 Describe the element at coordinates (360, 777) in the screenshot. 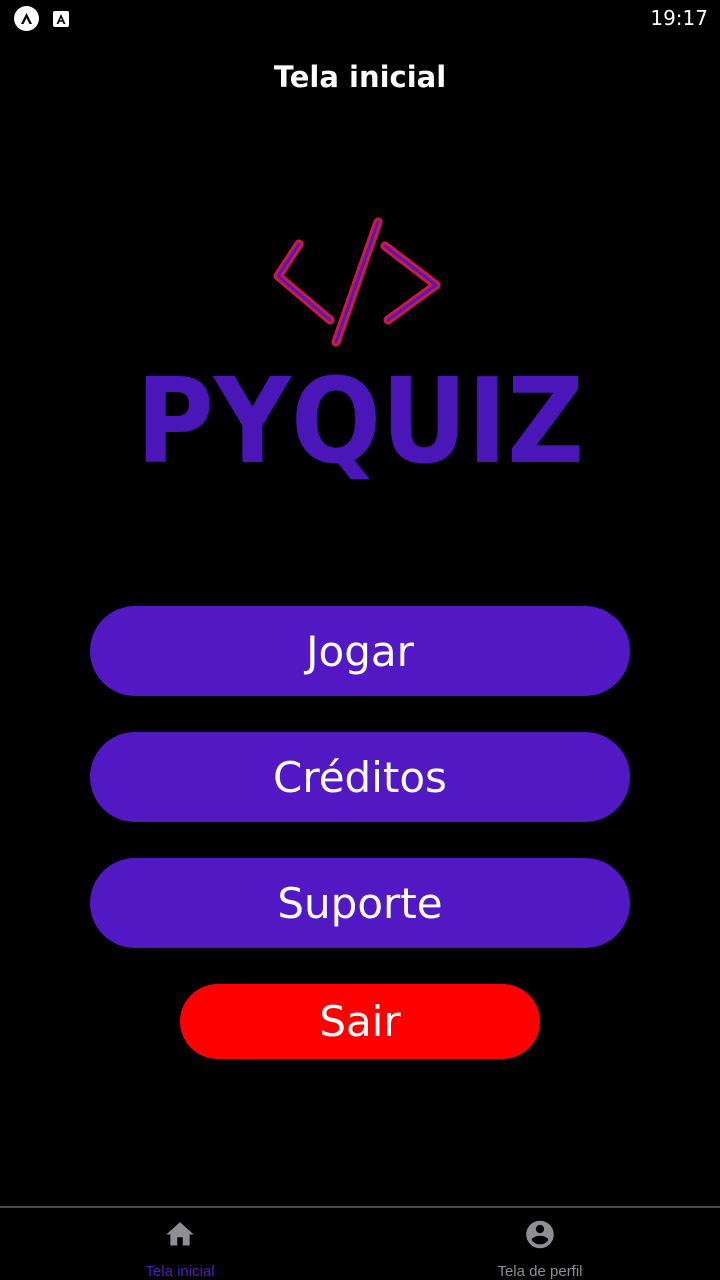

I see `credits-button: Créditos` at that location.